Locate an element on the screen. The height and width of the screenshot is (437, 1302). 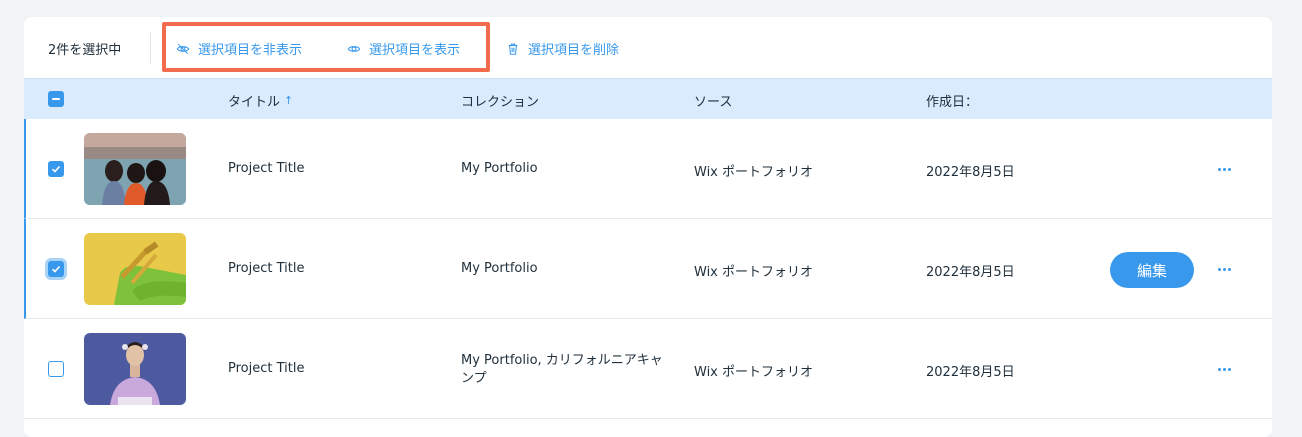
column-header-source: ソース is located at coordinates (713, 100).